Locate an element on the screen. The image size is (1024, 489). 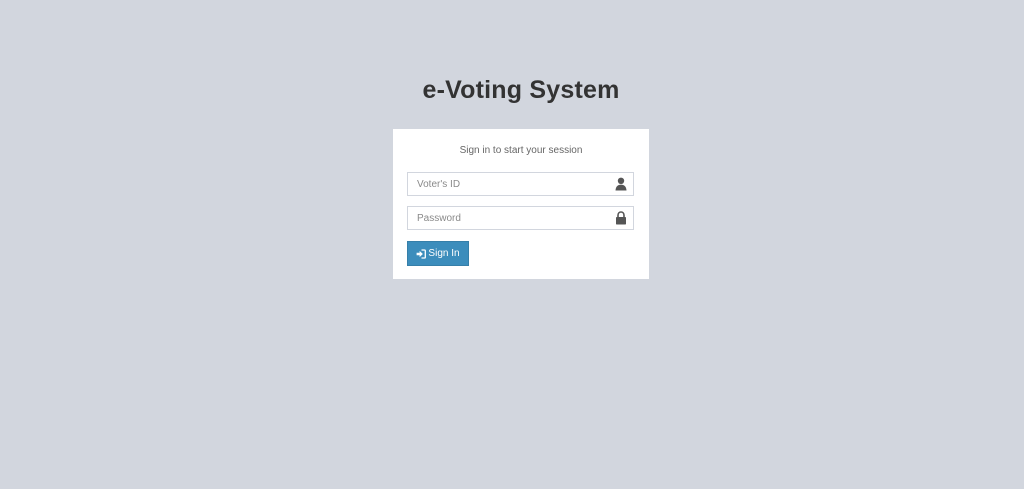
password-field is located at coordinates (520, 218).